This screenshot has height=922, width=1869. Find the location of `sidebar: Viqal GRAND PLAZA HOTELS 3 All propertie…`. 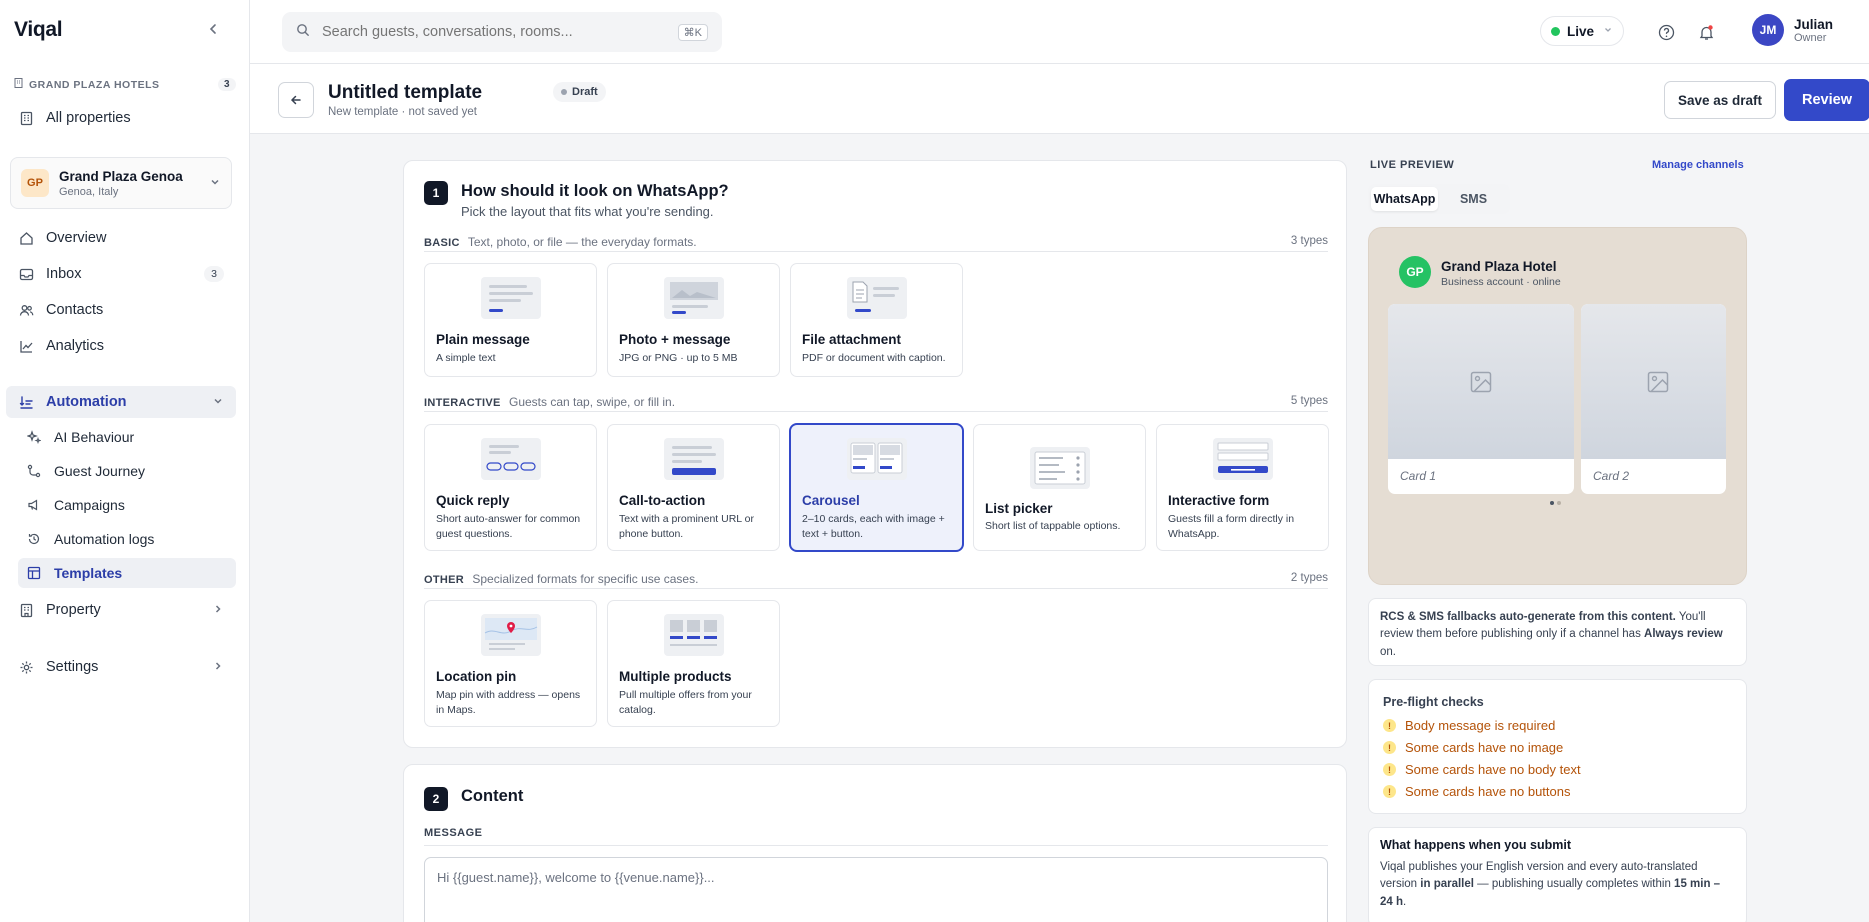

sidebar: Viqal GRAND PLAZA HOTELS 3 All propertie… is located at coordinates (125, 461).